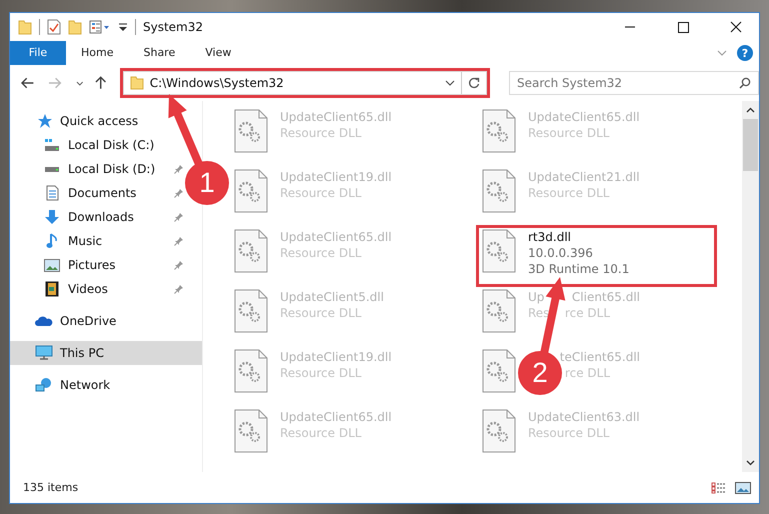 This screenshot has width=769, height=514. I want to click on refresh-icon, so click(474, 83).